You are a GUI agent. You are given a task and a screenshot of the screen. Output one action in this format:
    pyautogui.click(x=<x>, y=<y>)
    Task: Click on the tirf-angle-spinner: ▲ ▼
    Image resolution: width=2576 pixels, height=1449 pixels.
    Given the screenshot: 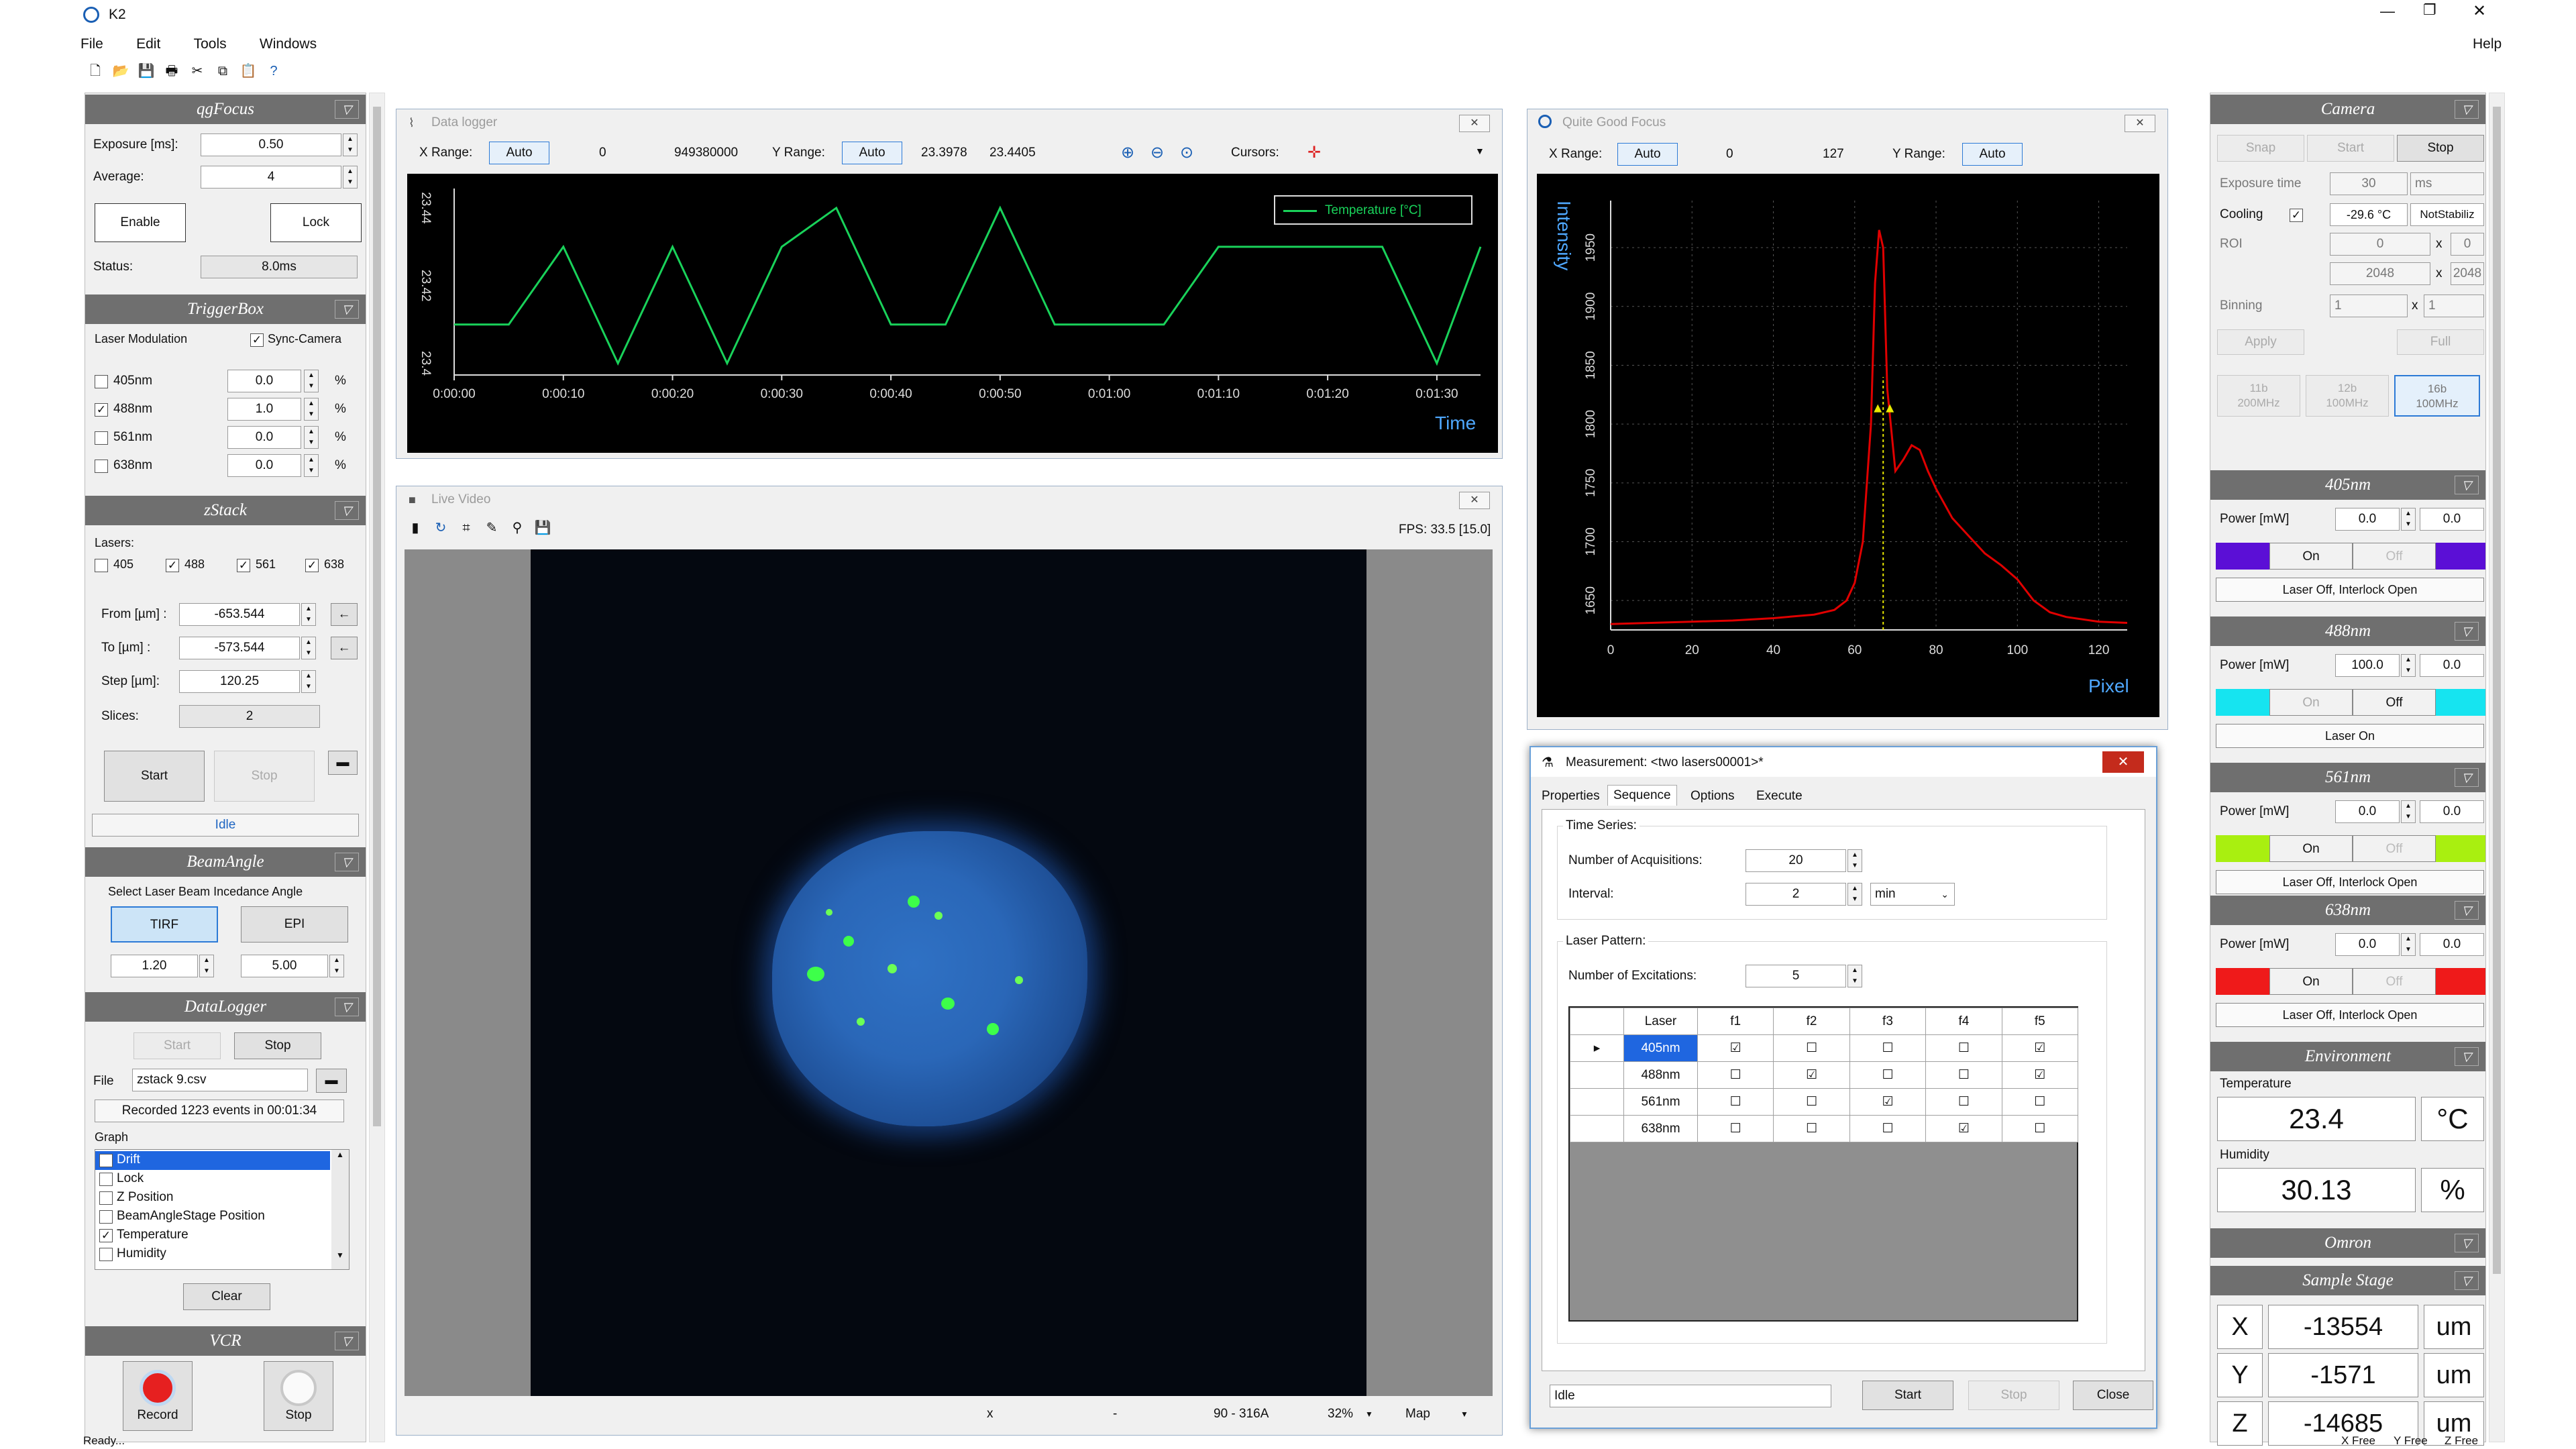 What is the action you would take?
    pyautogui.click(x=206, y=966)
    